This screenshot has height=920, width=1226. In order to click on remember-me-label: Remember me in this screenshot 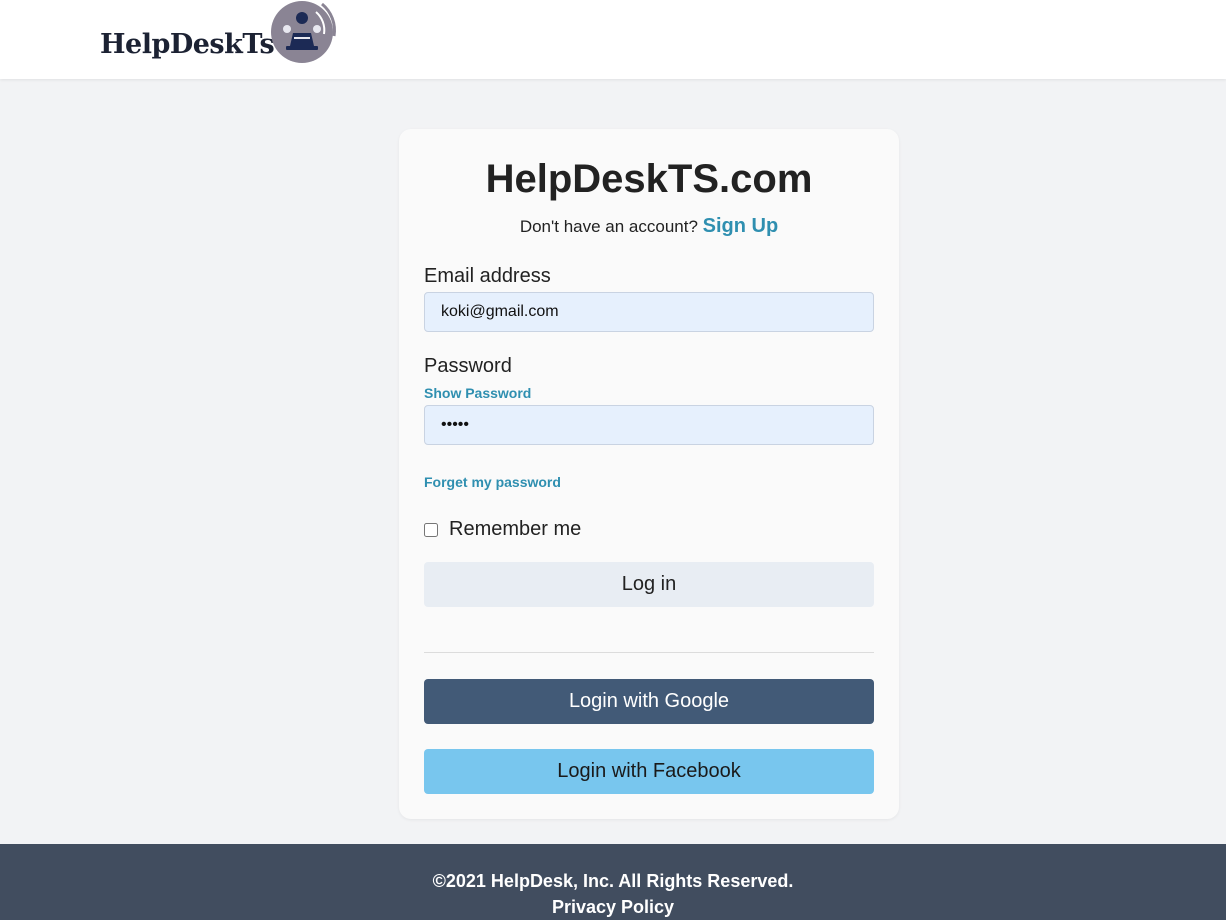, I will do `click(515, 529)`.